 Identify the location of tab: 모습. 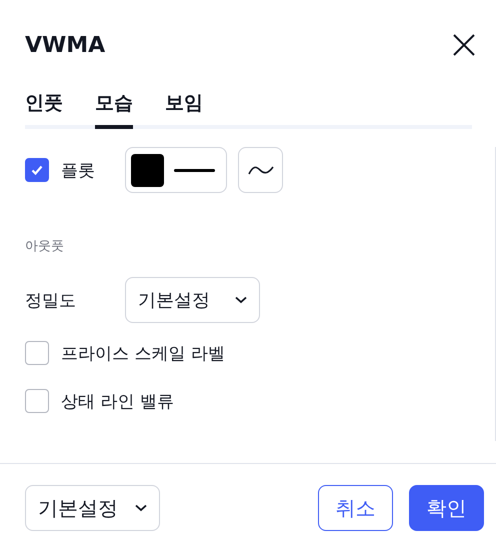
(114, 106).